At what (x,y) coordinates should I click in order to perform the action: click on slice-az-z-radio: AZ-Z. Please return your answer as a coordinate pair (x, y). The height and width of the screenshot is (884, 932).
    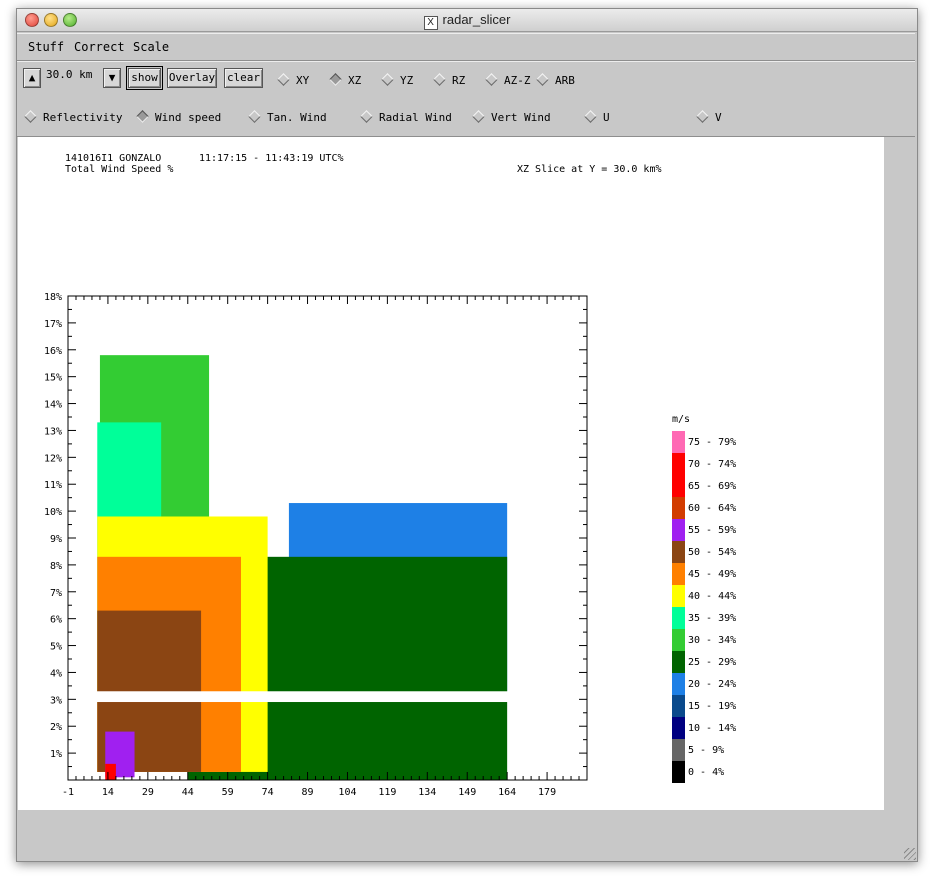
    Looking at the image, I should click on (508, 80).